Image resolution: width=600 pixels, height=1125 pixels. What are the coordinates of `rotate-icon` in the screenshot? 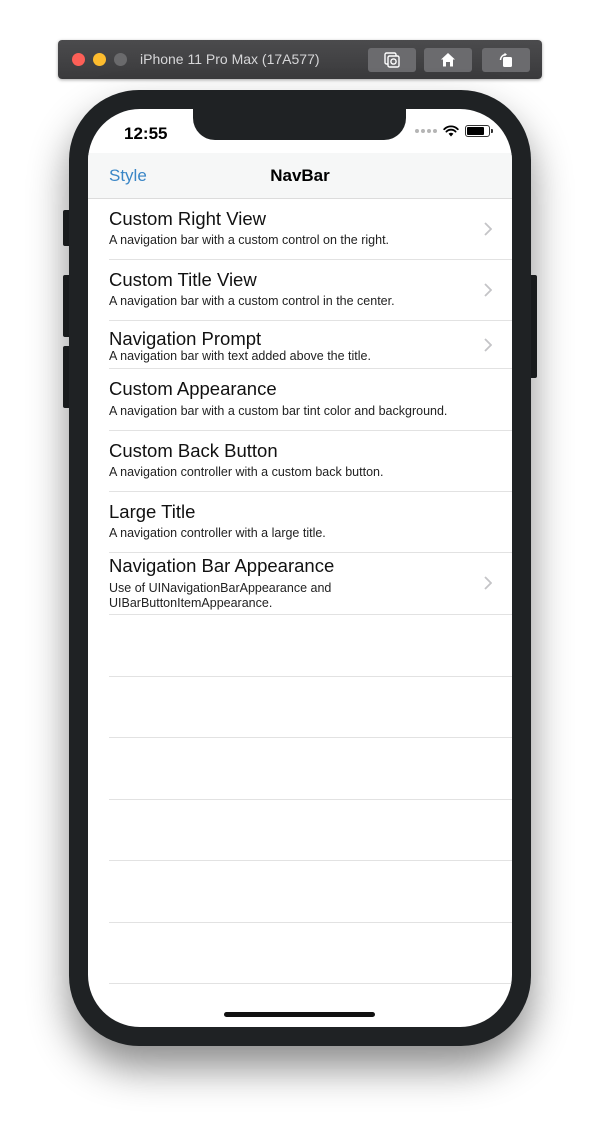 It's located at (505, 59).